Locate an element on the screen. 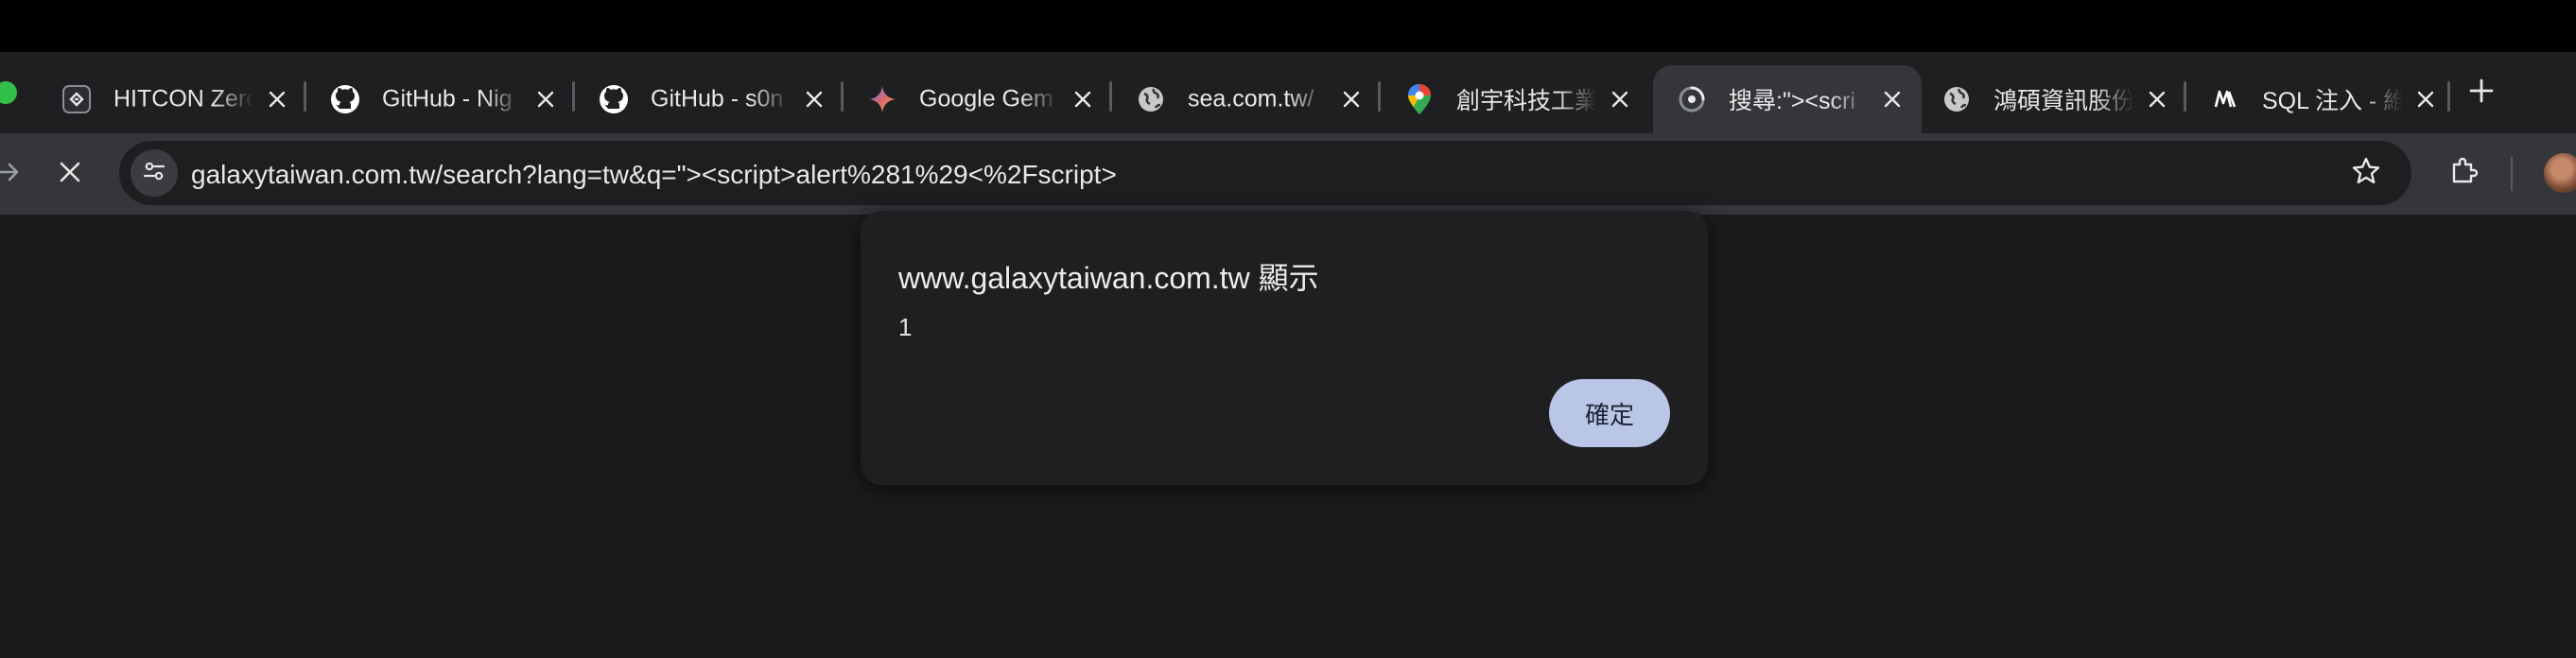 This screenshot has width=2576, height=658. screen-top-bezel is located at coordinates (1288, 26).